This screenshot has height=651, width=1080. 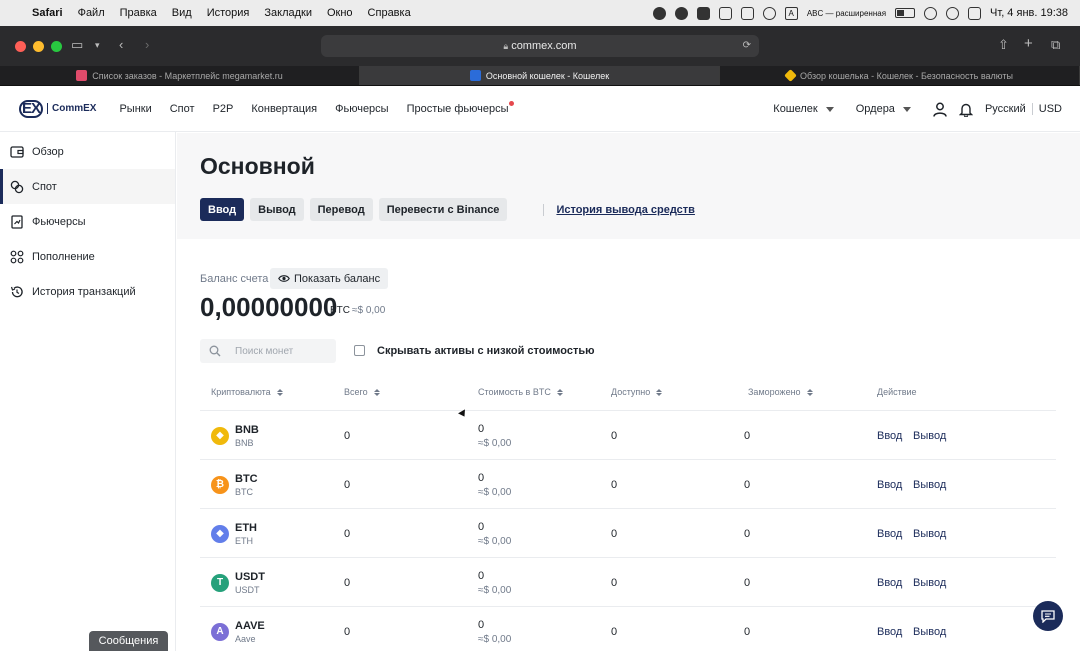 What do you see at coordinates (703, 13) in the screenshot?
I see `check-icon` at bounding box center [703, 13].